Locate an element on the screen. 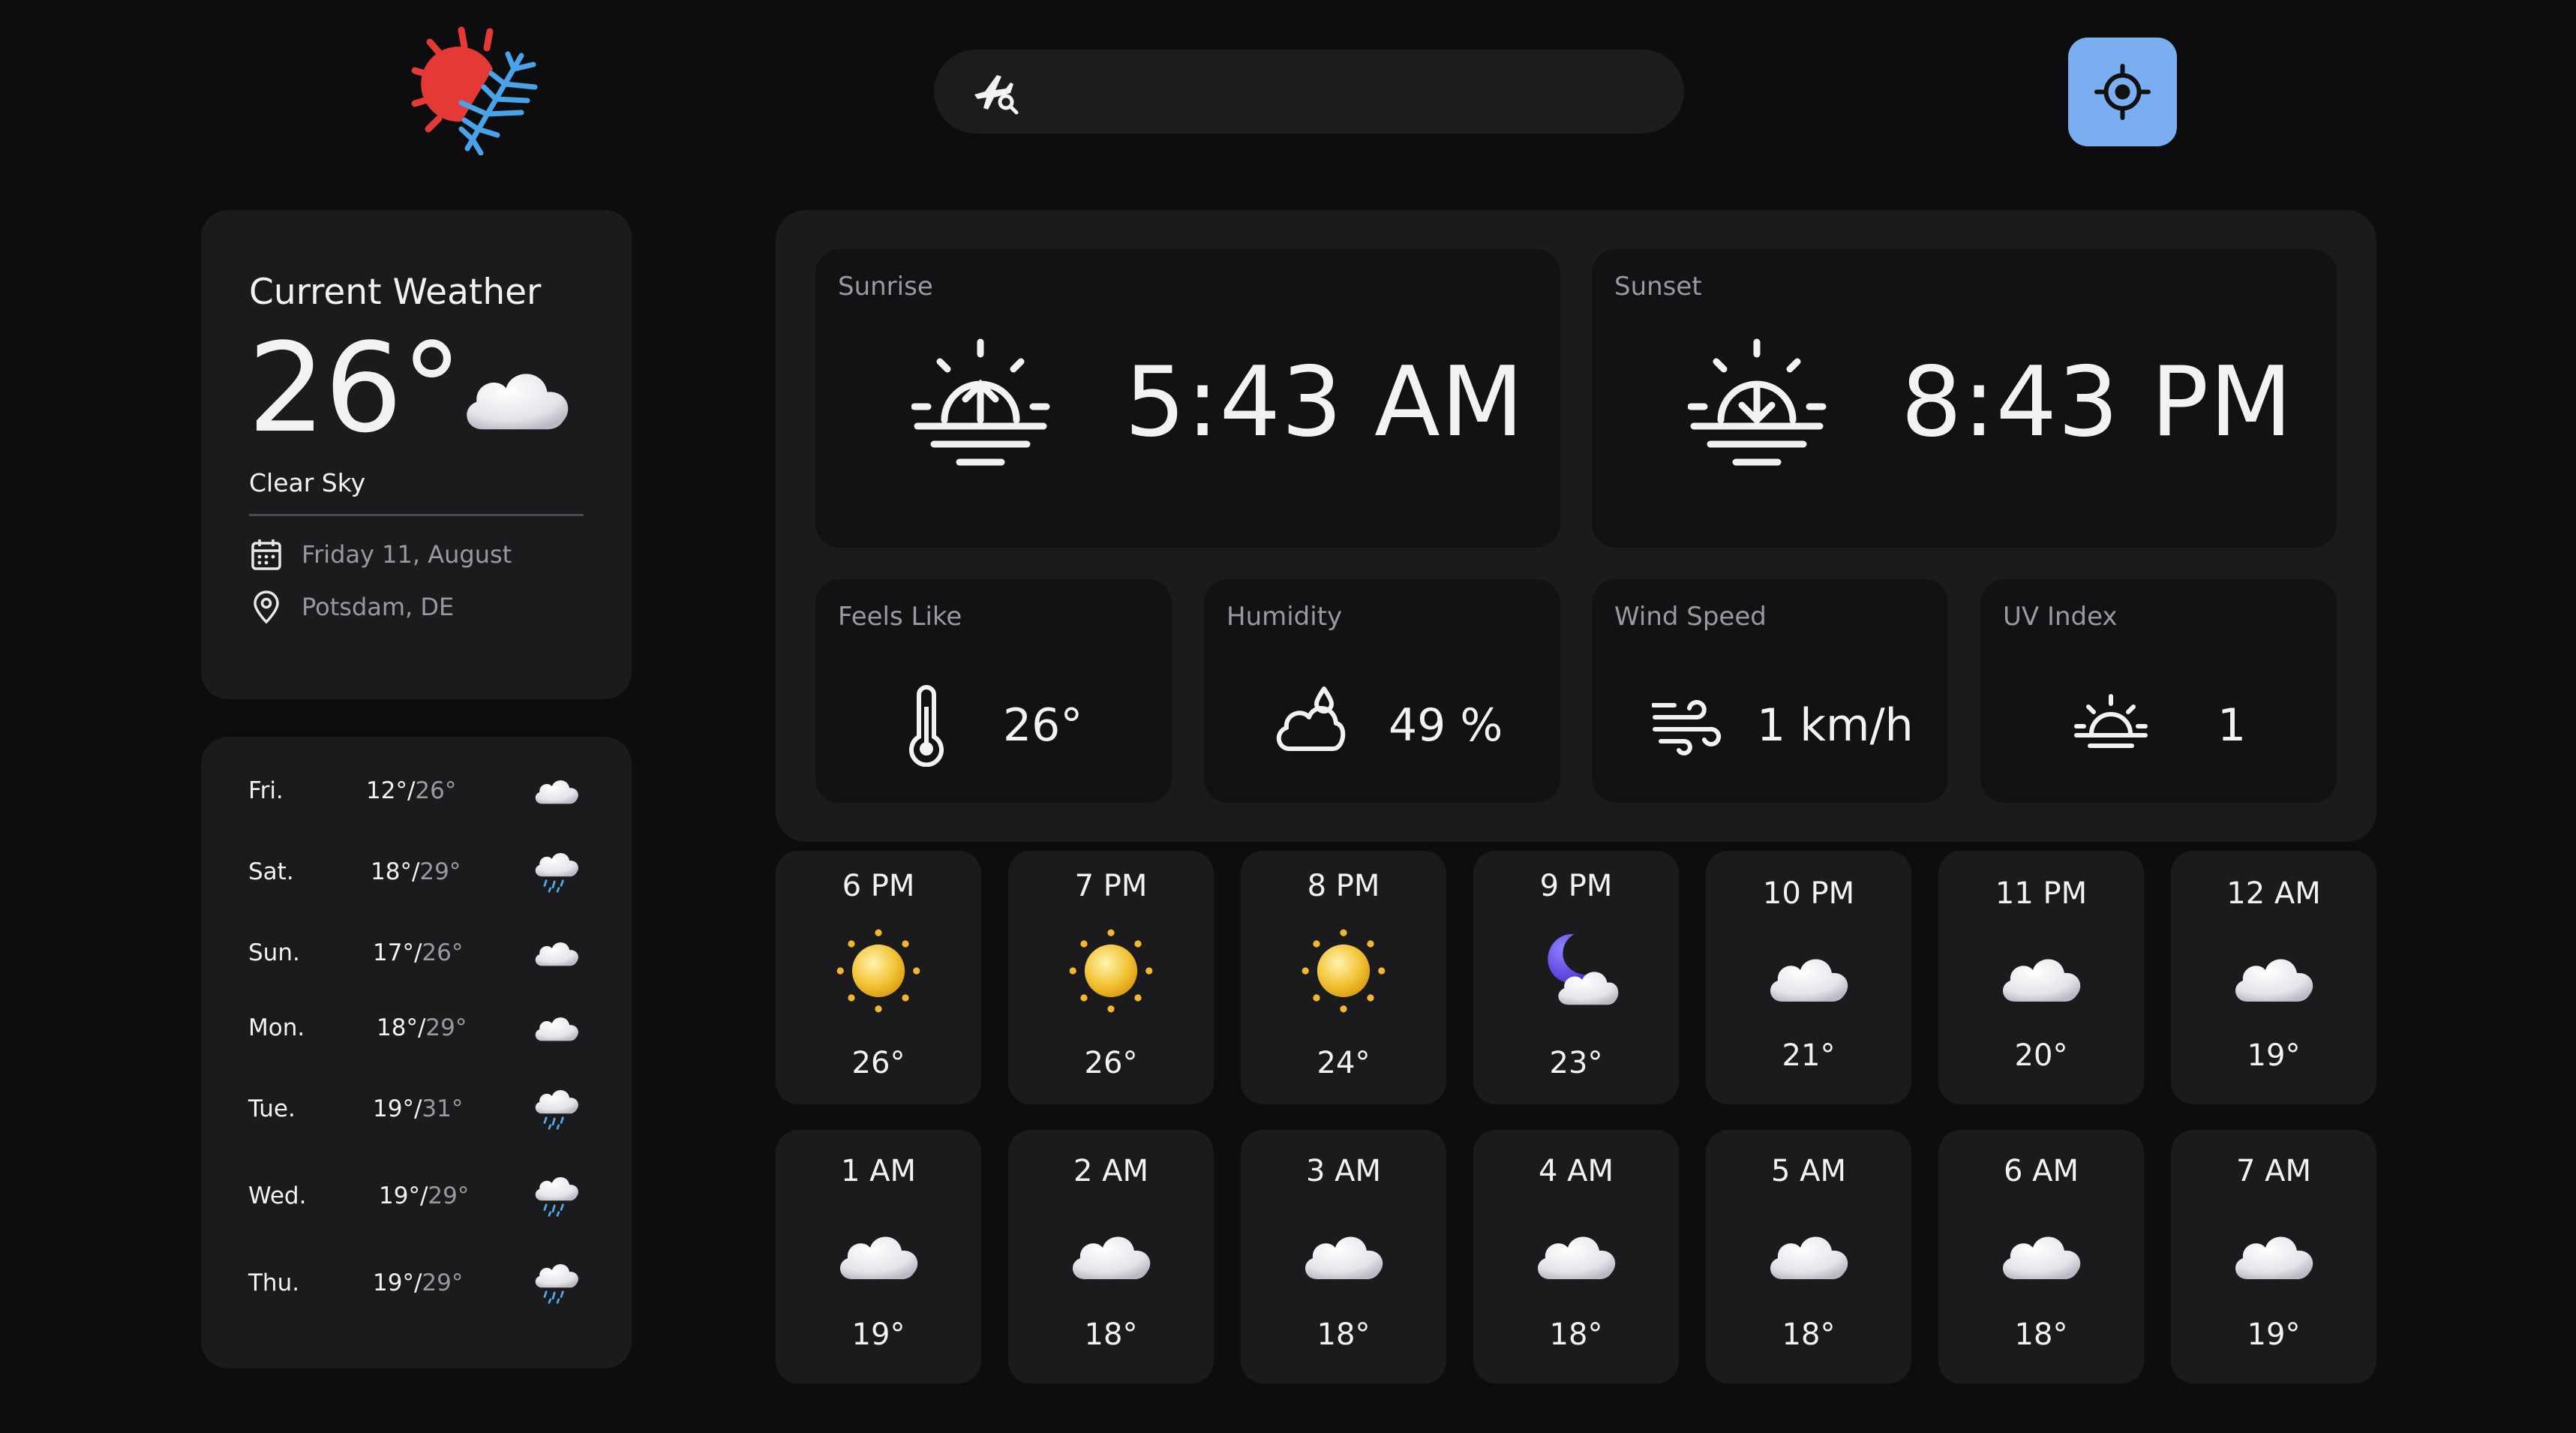  location-pin-icon is located at coordinates (266, 607).